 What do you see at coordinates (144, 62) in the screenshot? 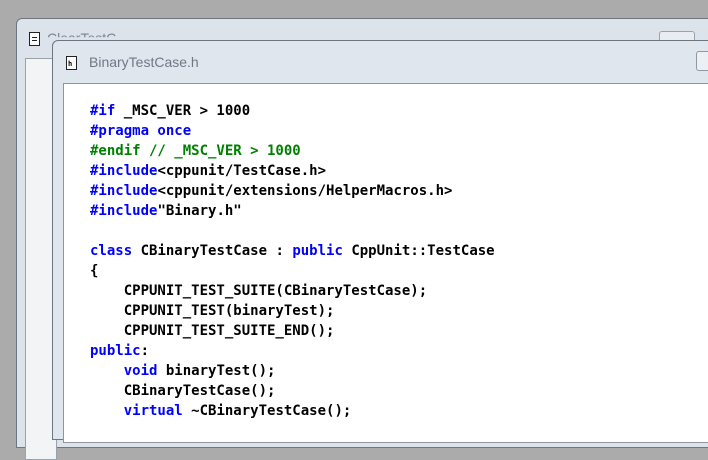
I see `window-title: BinaryTestCase.h` at bounding box center [144, 62].